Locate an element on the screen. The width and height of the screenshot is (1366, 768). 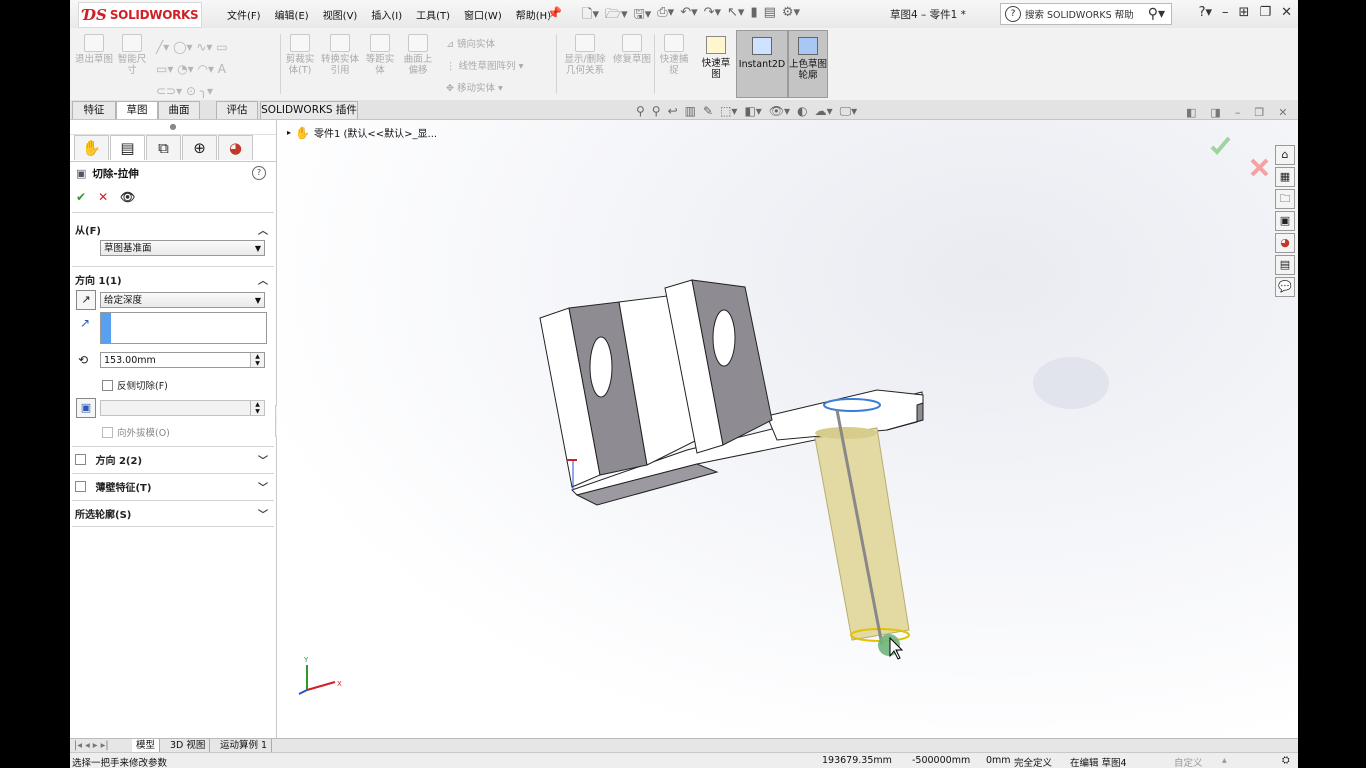
rebuild-icon: ▮ is located at coordinates (753, 16).